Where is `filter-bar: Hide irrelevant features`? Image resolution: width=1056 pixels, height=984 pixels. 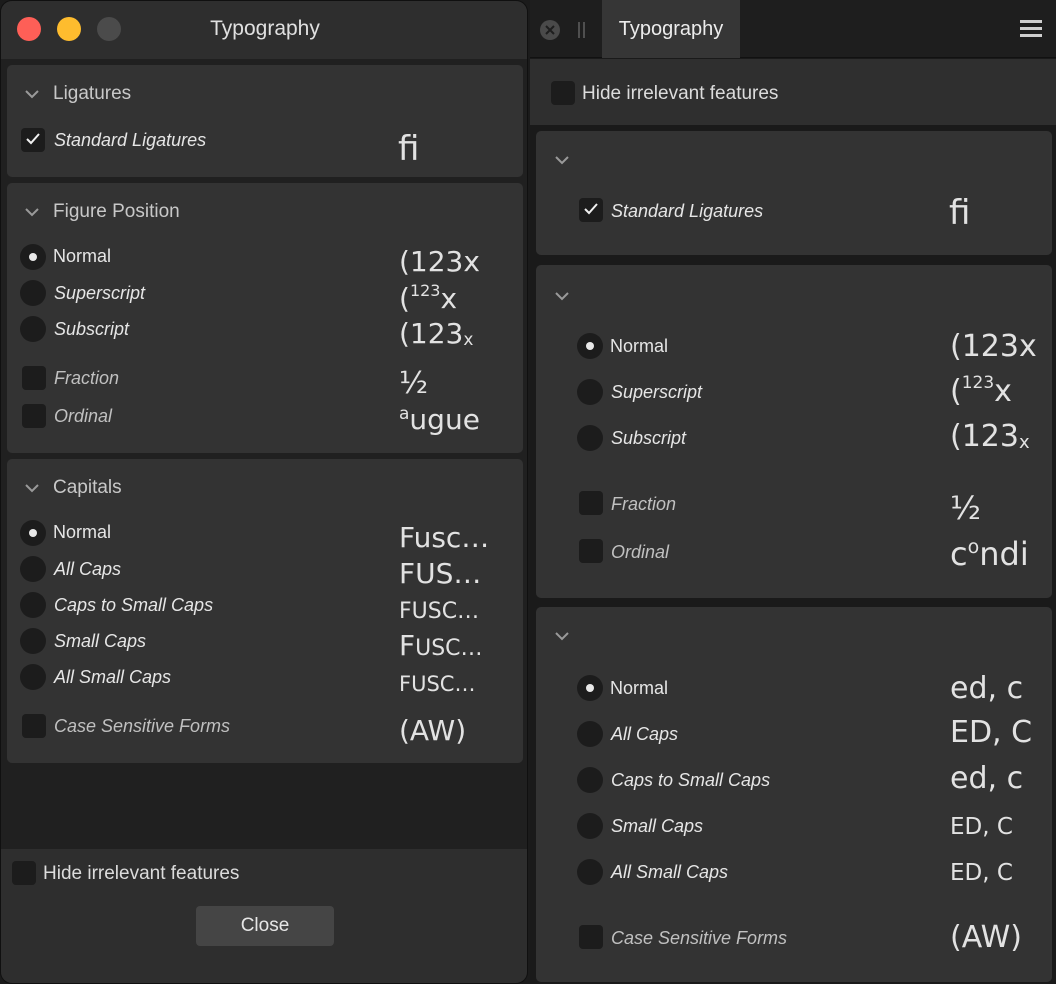
filter-bar: Hide irrelevant features is located at coordinates (793, 92).